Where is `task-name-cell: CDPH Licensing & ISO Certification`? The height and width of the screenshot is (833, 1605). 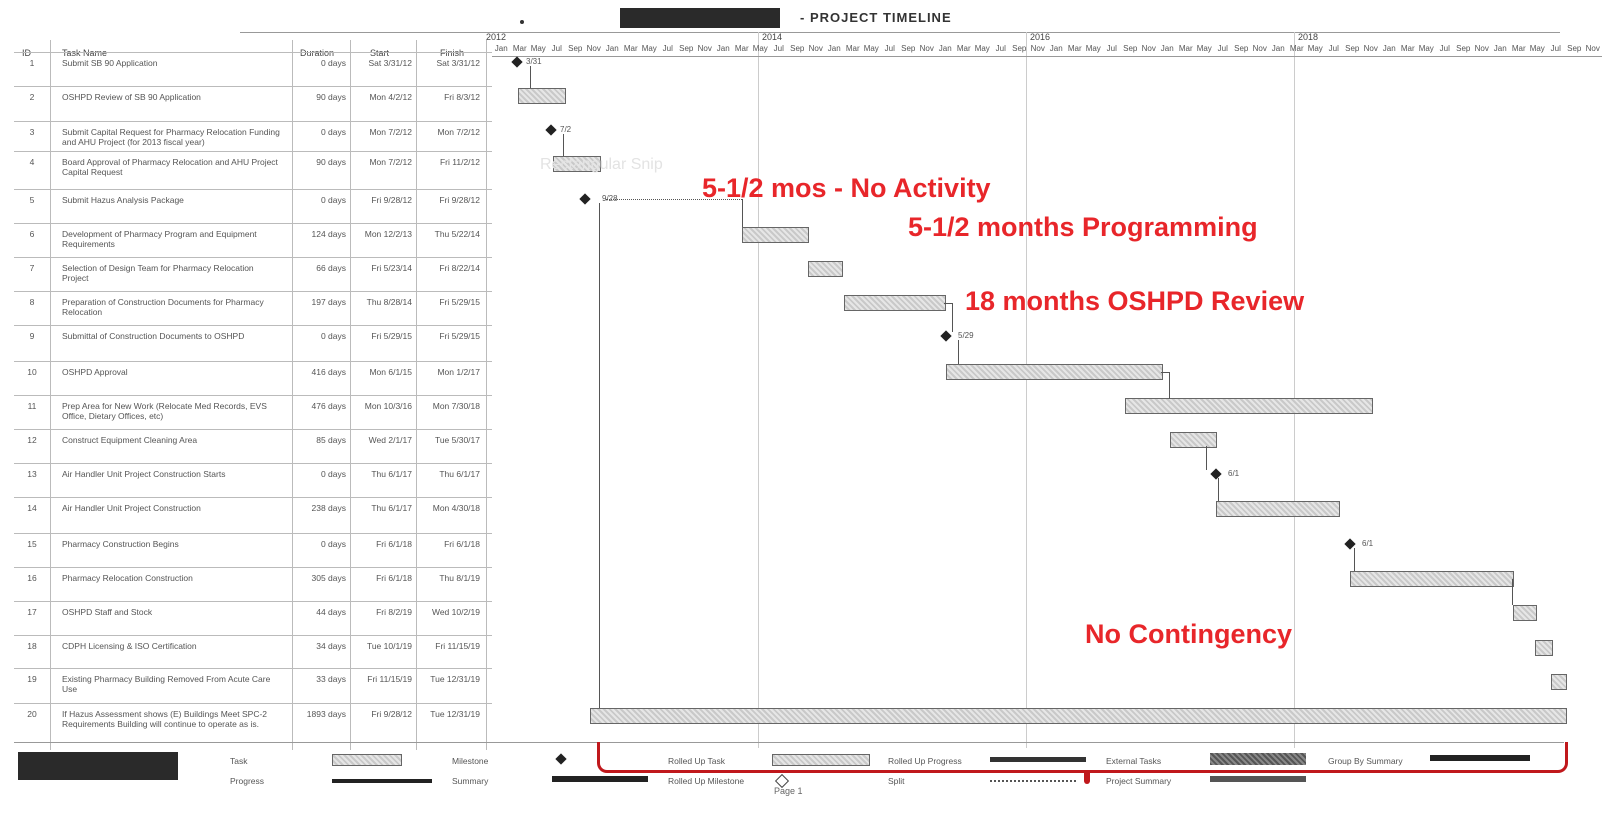 task-name-cell: CDPH Licensing & ISO Certification is located at coordinates (129, 646).